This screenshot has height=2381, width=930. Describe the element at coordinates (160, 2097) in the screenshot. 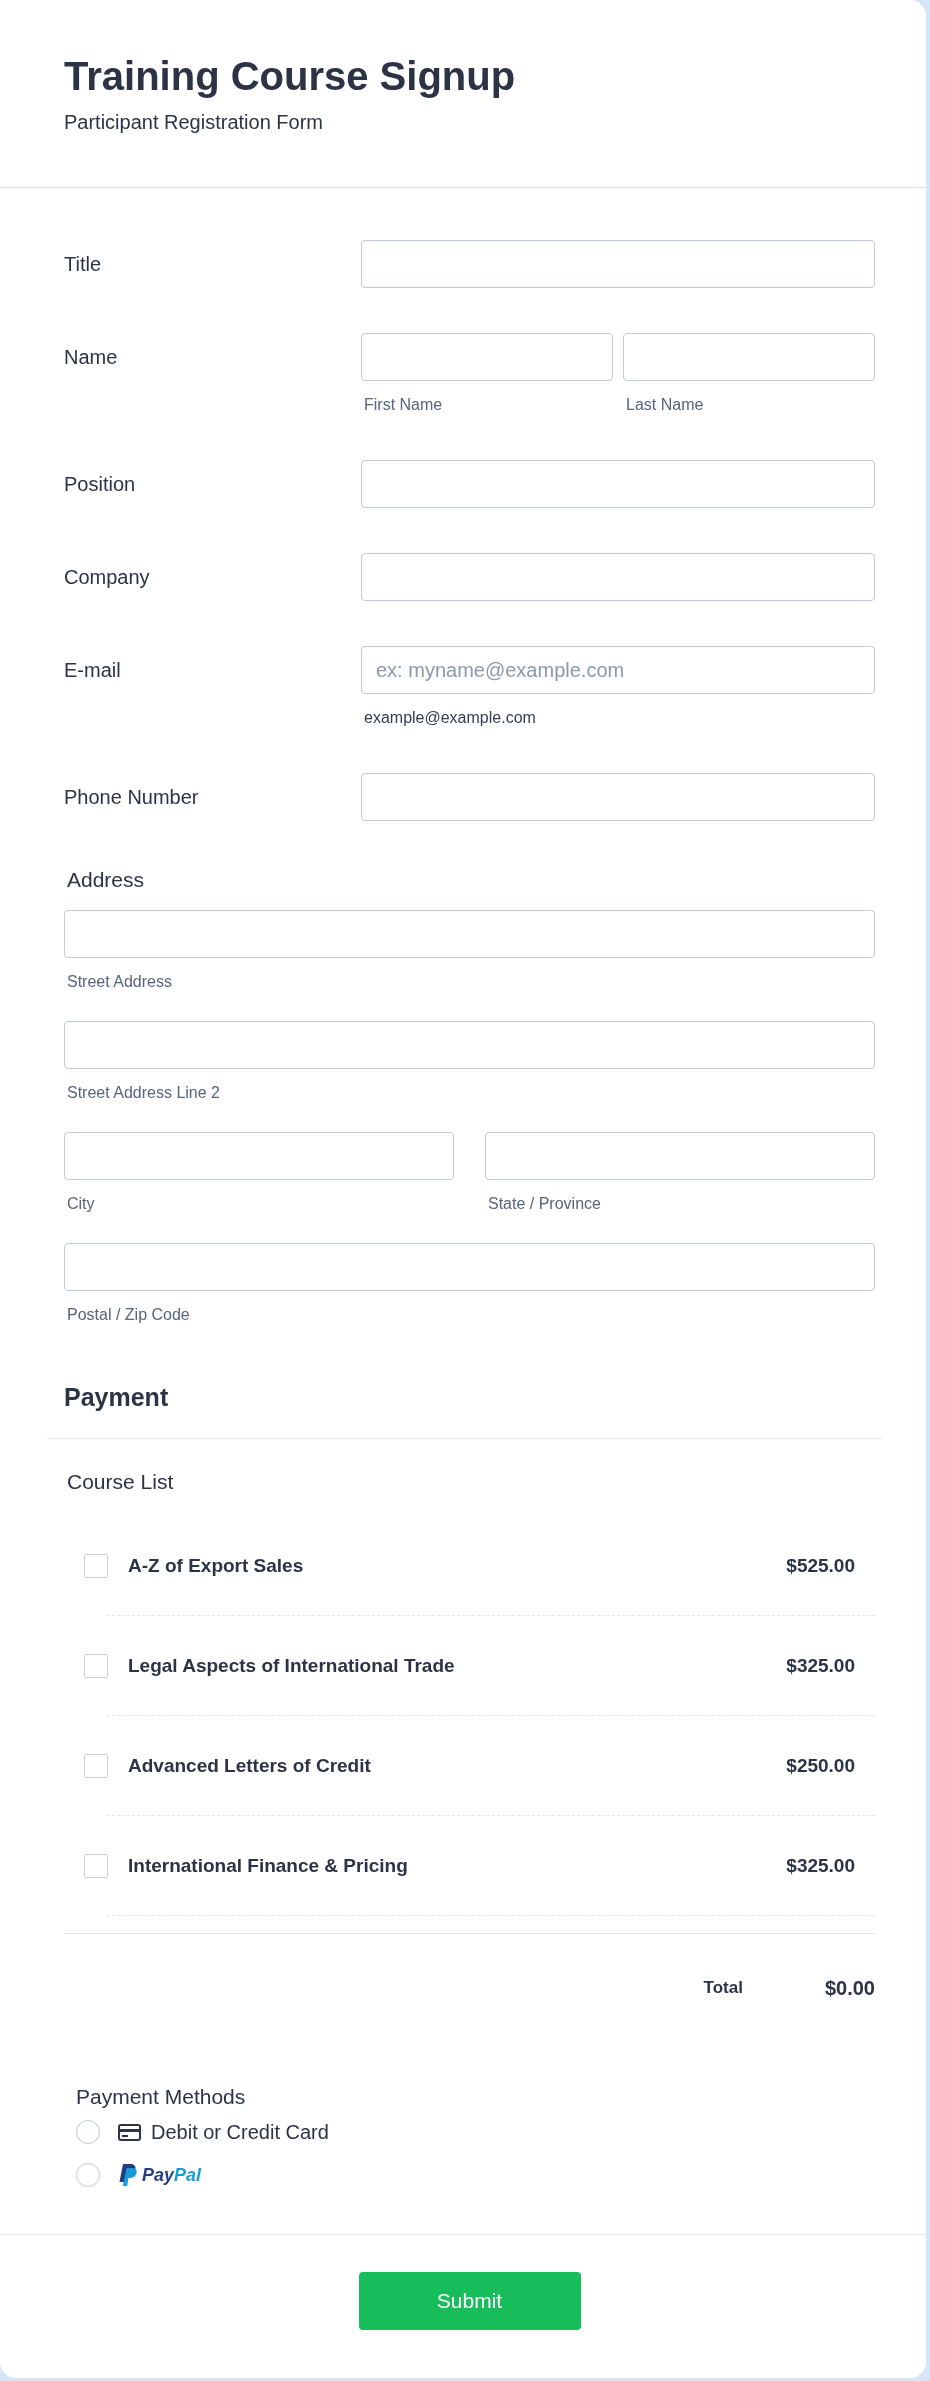

I see `field-label: Payment Methods` at that location.